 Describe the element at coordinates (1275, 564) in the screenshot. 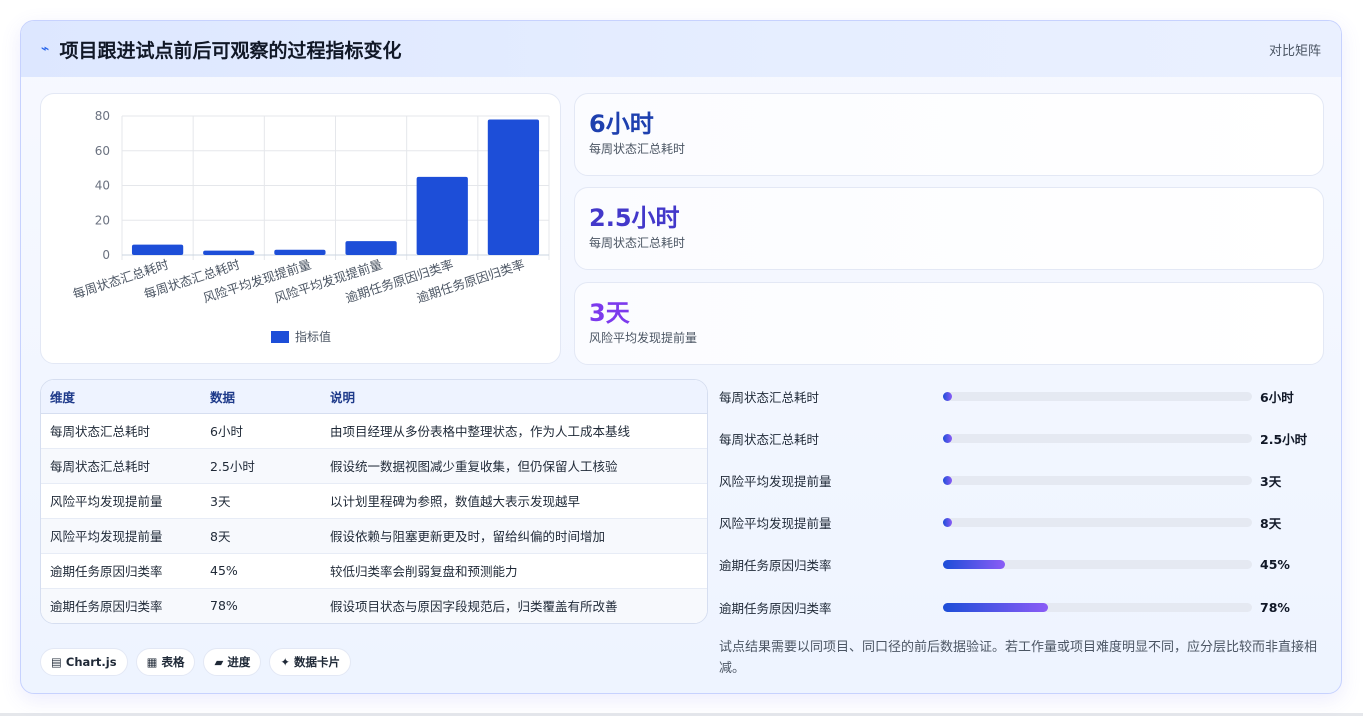

I see `progress-value: 45%` at that location.